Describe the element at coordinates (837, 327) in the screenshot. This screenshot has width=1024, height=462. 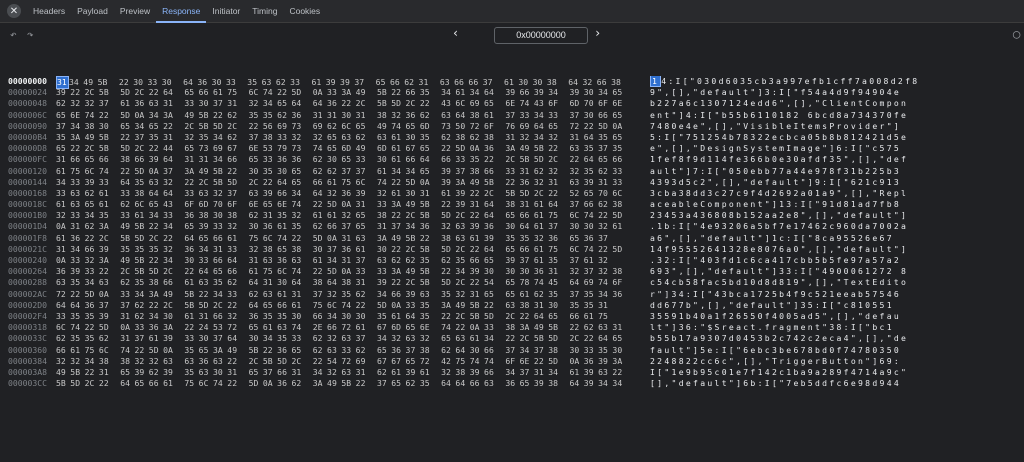
I see `row-ascii: lt"]36:"$Sreact.fragment"38:I["bc1` at that location.